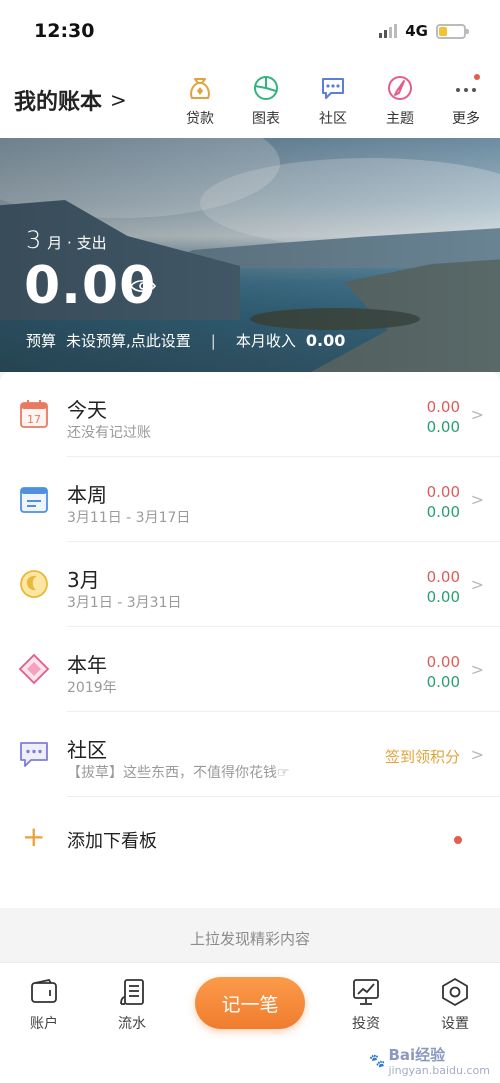 The image size is (500, 1083). What do you see at coordinates (366, 992) in the screenshot?
I see `trend-chart-icon` at bounding box center [366, 992].